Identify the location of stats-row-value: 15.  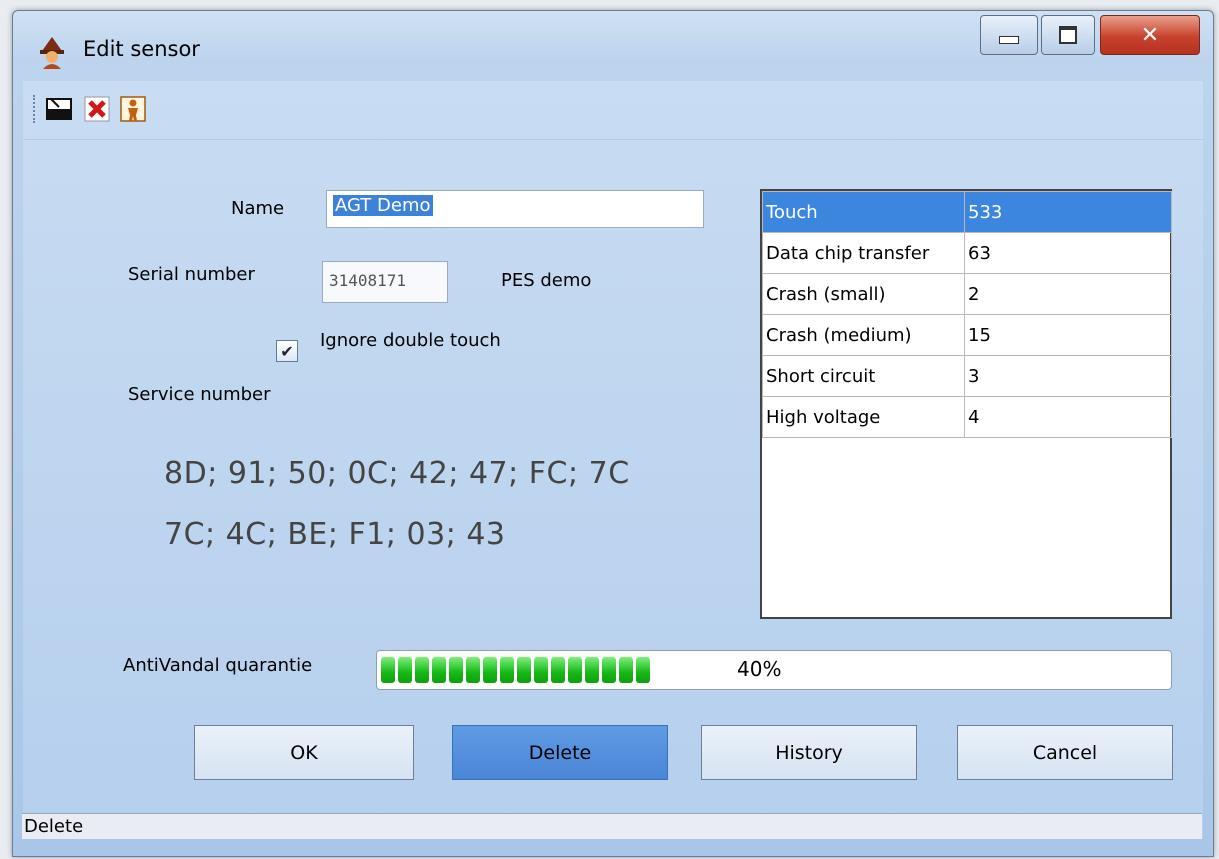
(1068, 335).